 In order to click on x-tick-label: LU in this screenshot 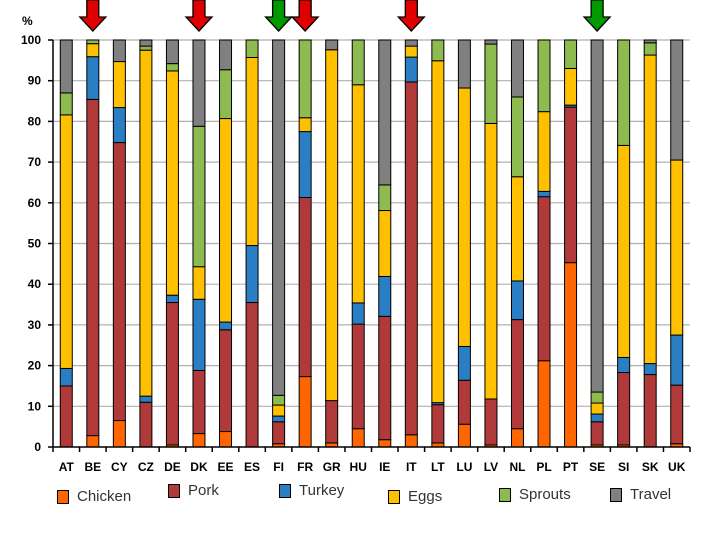, I will do `click(464, 467)`.